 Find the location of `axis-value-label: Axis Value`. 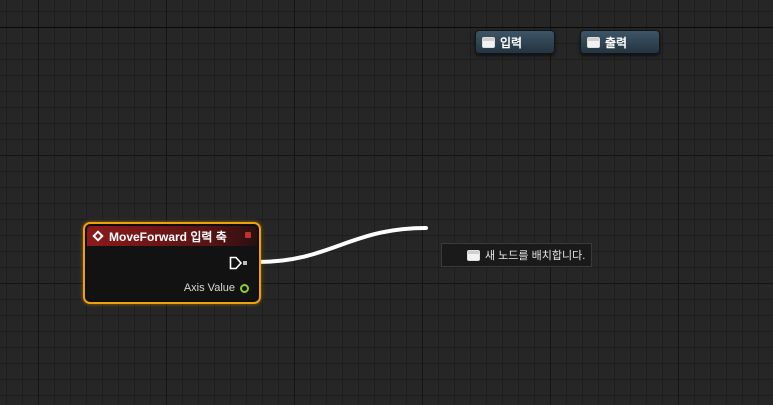

axis-value-label: Axis Value is located at coordinates (209, 288).